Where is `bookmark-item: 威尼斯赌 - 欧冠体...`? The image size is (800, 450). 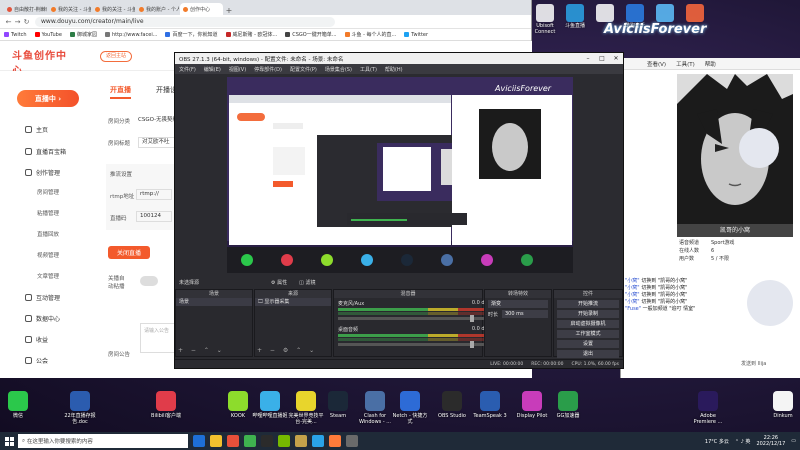 bookmark-item: 威尼斯赌 - 欧冠体... is located at coordinates (251, 34).